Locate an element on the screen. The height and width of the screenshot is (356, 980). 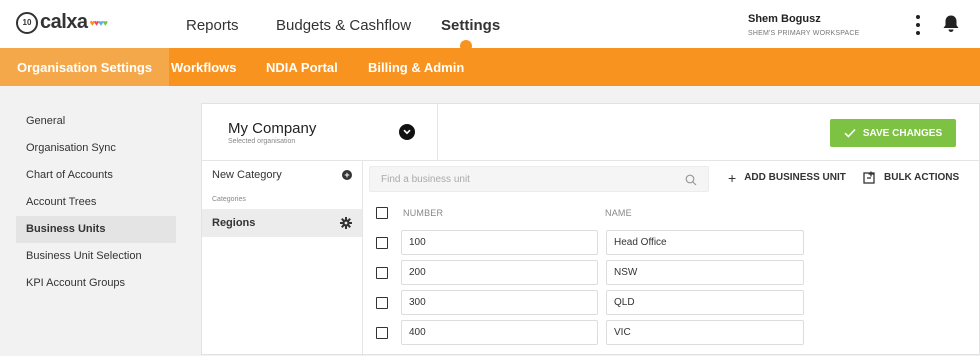
gear-icon is located at coordinates (346, 225).